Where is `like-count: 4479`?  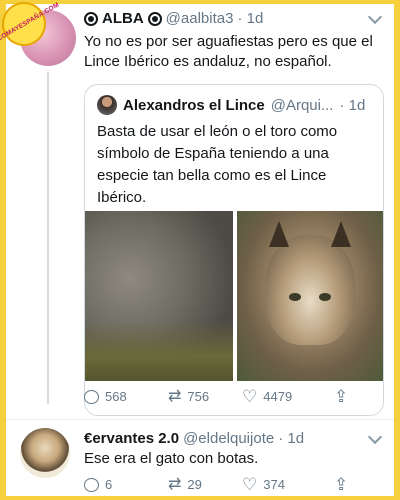
like-count: 4479 is located at coordinates (278, 396).